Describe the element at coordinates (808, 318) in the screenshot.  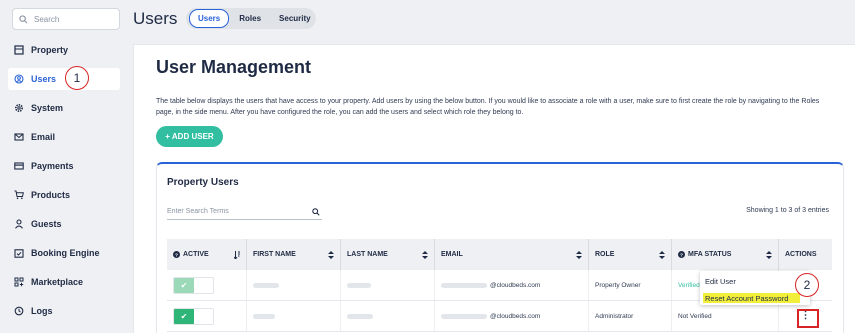
I see `annotation-highlight-box` at that location.